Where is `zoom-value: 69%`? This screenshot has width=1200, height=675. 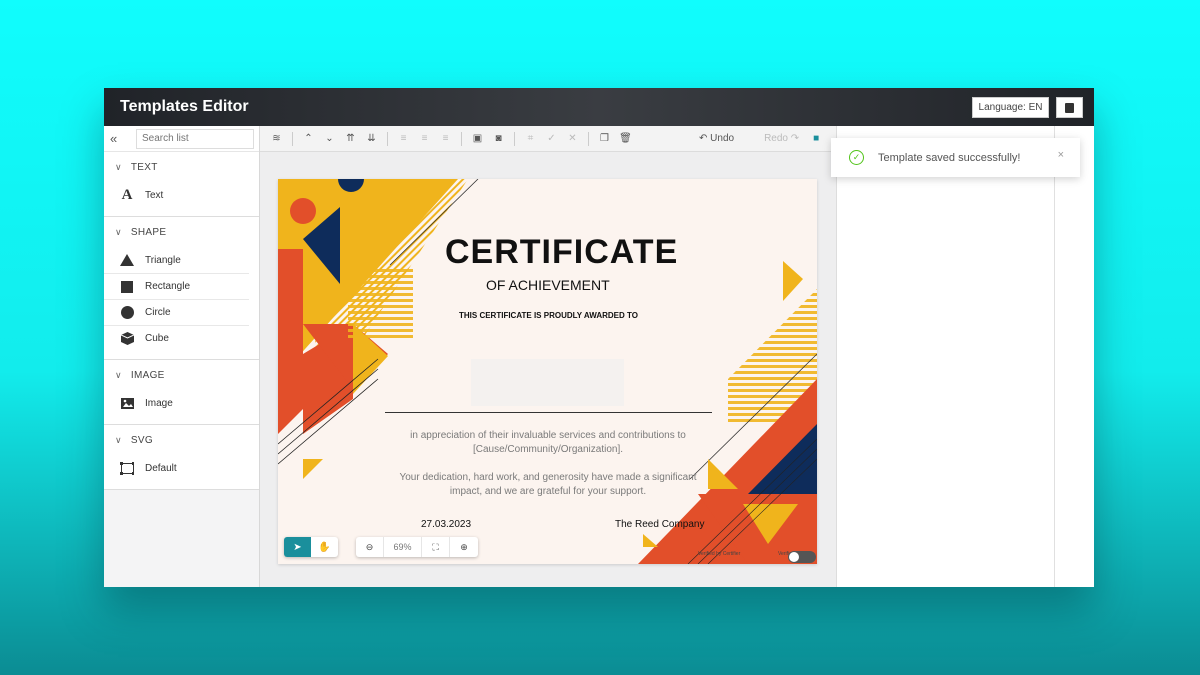 zoom-value: 69% is located at coordinates (403, 547).